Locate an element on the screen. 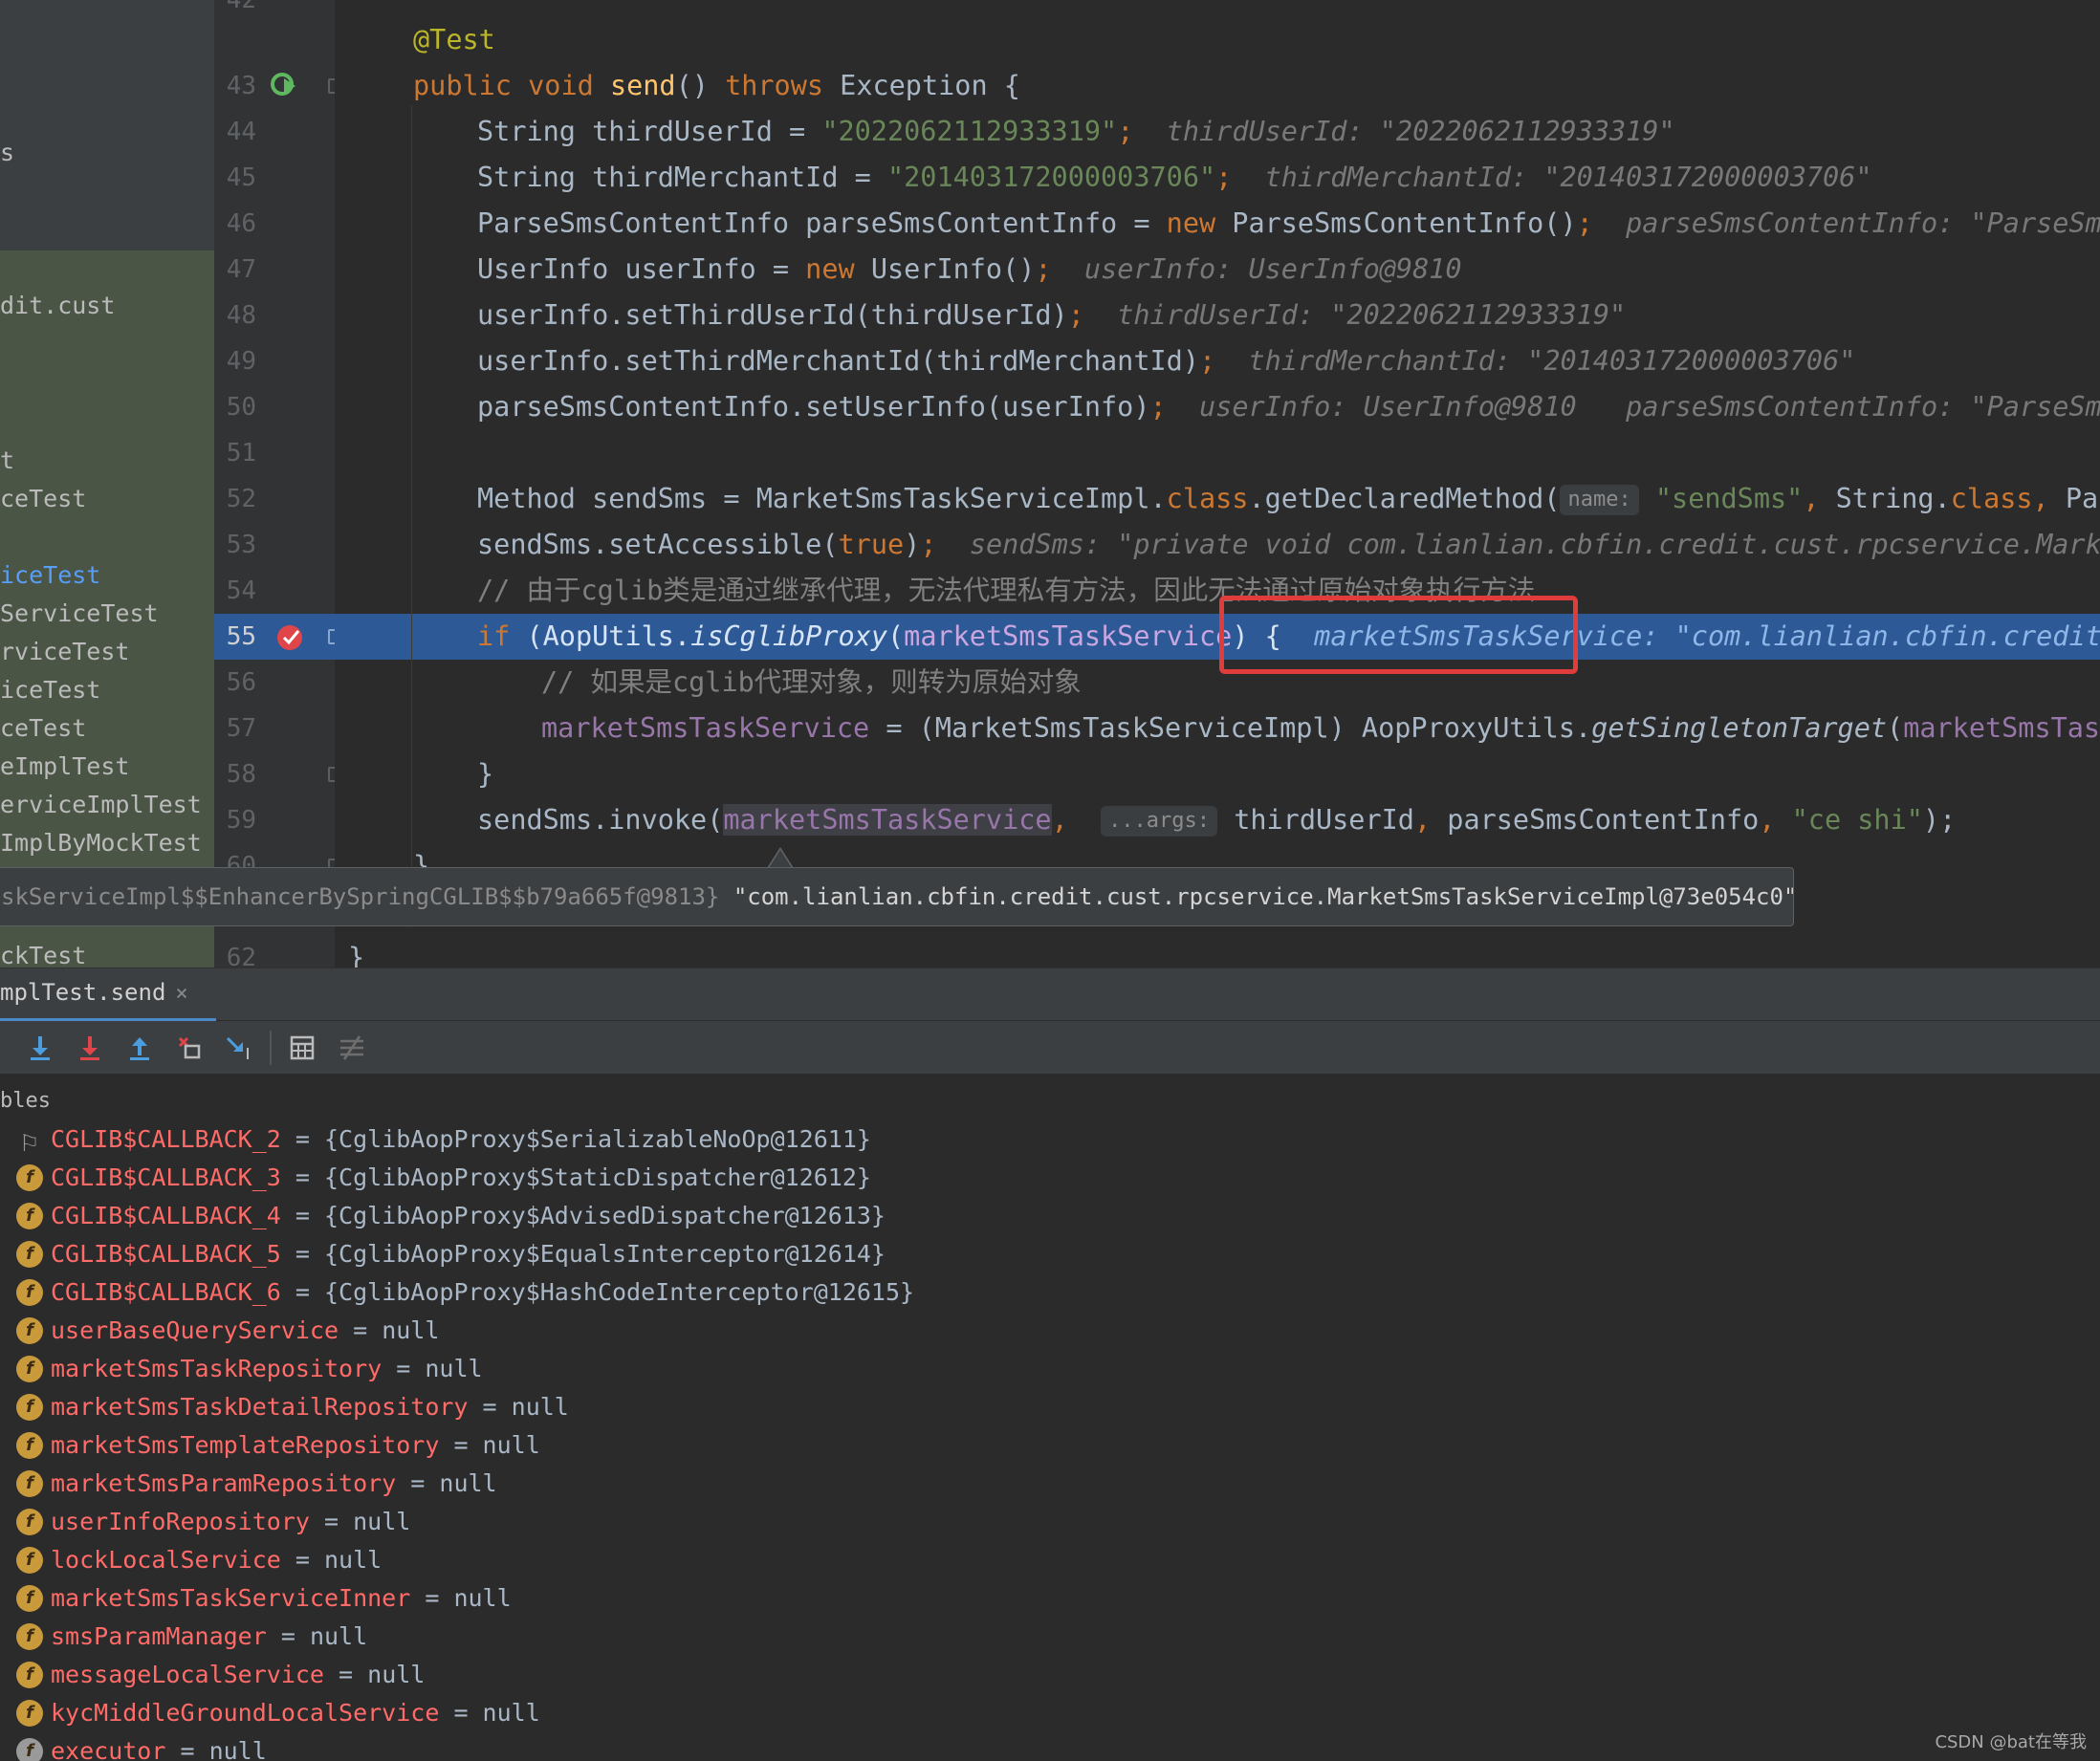 The image size is (2100, 1761). variable-name: kycMiddleGroundLocalService is located at coordinates (245, 1713).